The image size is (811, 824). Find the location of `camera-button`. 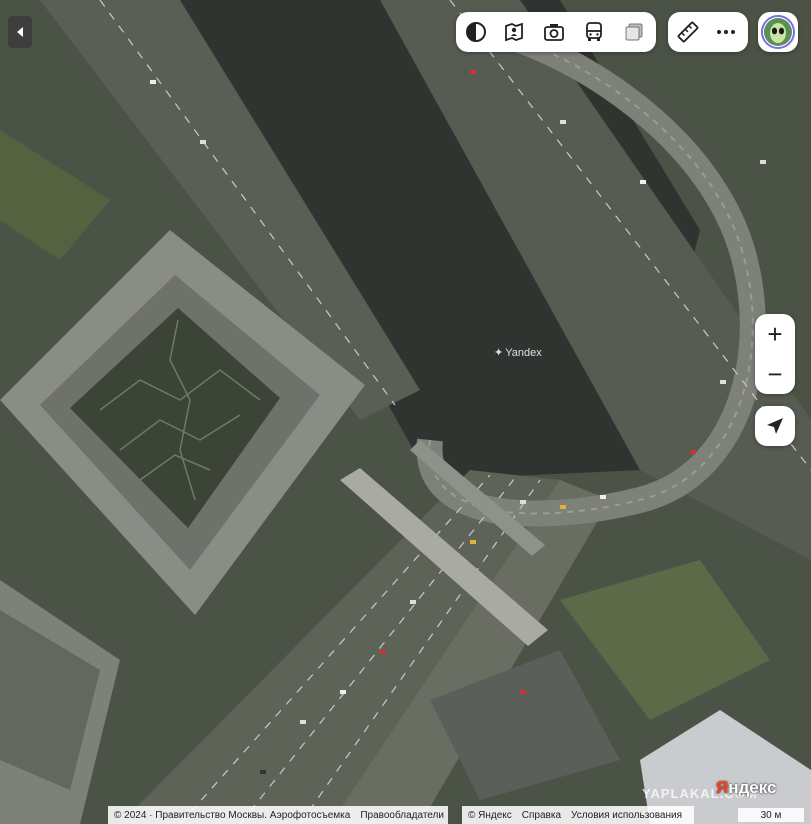

camera-button is located at coordinates (554, 32).